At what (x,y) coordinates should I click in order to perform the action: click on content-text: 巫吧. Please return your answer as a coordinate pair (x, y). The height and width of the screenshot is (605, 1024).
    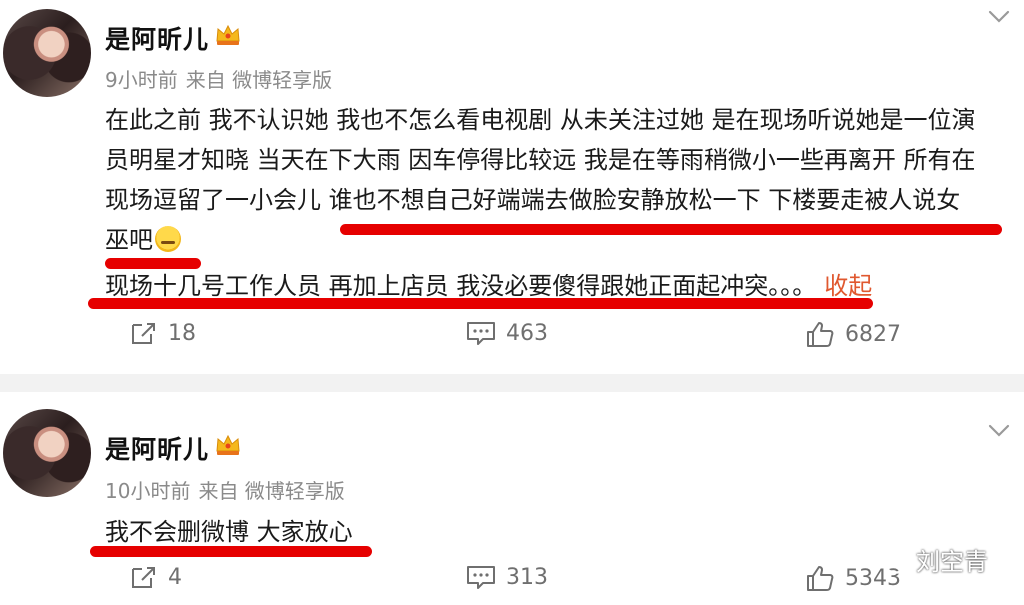
    Looking at the image, I should click on (129, 240).